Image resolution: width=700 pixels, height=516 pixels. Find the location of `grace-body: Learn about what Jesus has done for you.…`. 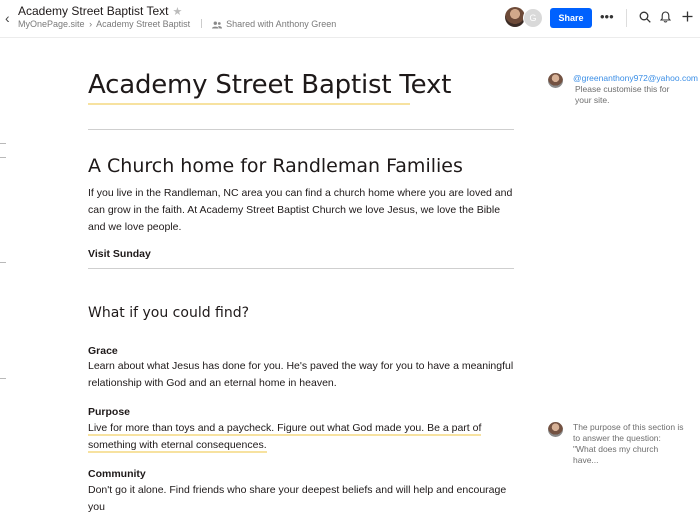

grace-body: Learn about what Jesus has done for you.… is located at coordinates (303, 375).